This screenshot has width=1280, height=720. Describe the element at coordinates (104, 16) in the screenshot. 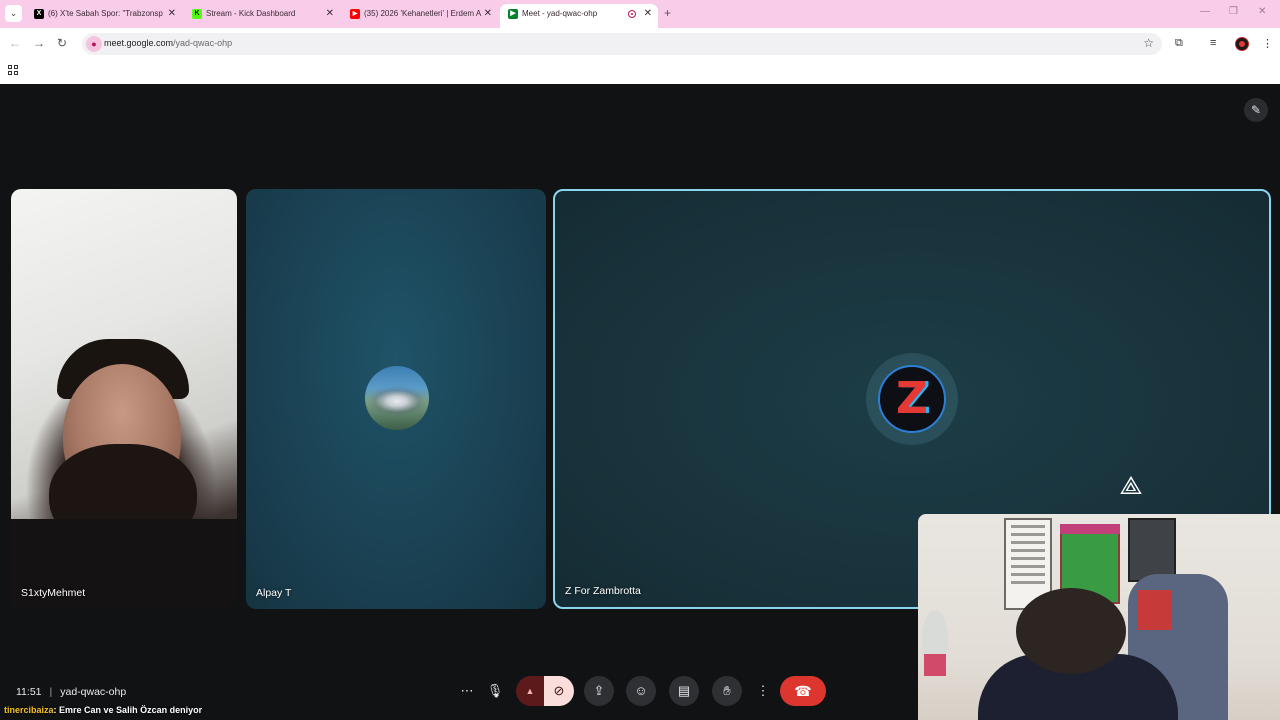

I see `tab-x: X (6) X'te Sabah Spor: "Trabzonsp ✕` at that location.